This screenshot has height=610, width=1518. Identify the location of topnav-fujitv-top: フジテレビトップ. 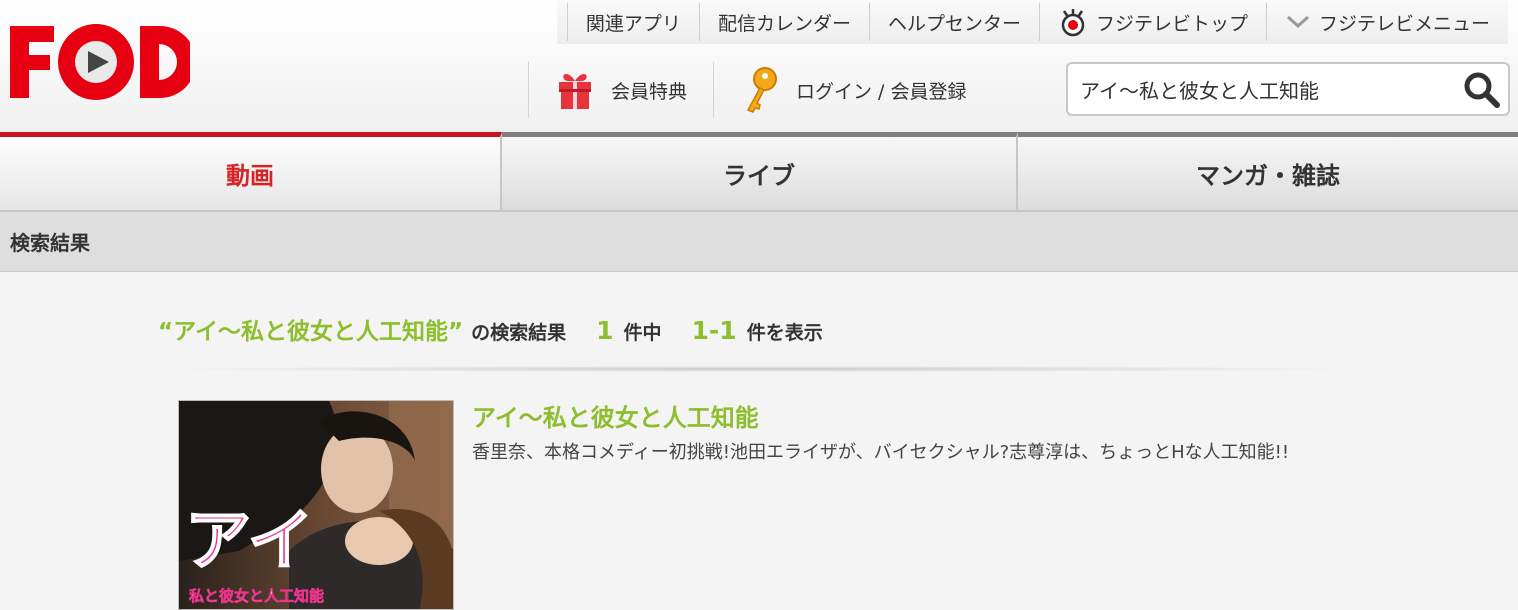
(1152, 22).